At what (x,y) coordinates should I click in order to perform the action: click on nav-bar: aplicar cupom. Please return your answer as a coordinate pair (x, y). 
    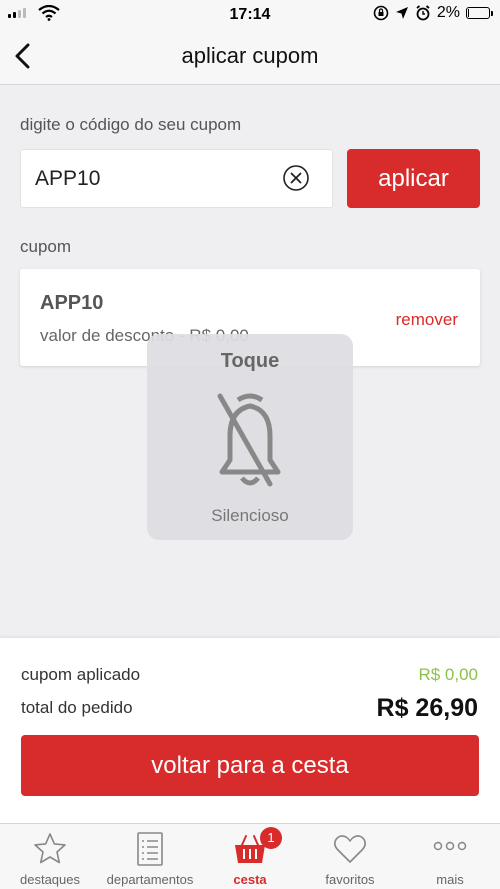
    Looking at the image, I should click on (250, 56).